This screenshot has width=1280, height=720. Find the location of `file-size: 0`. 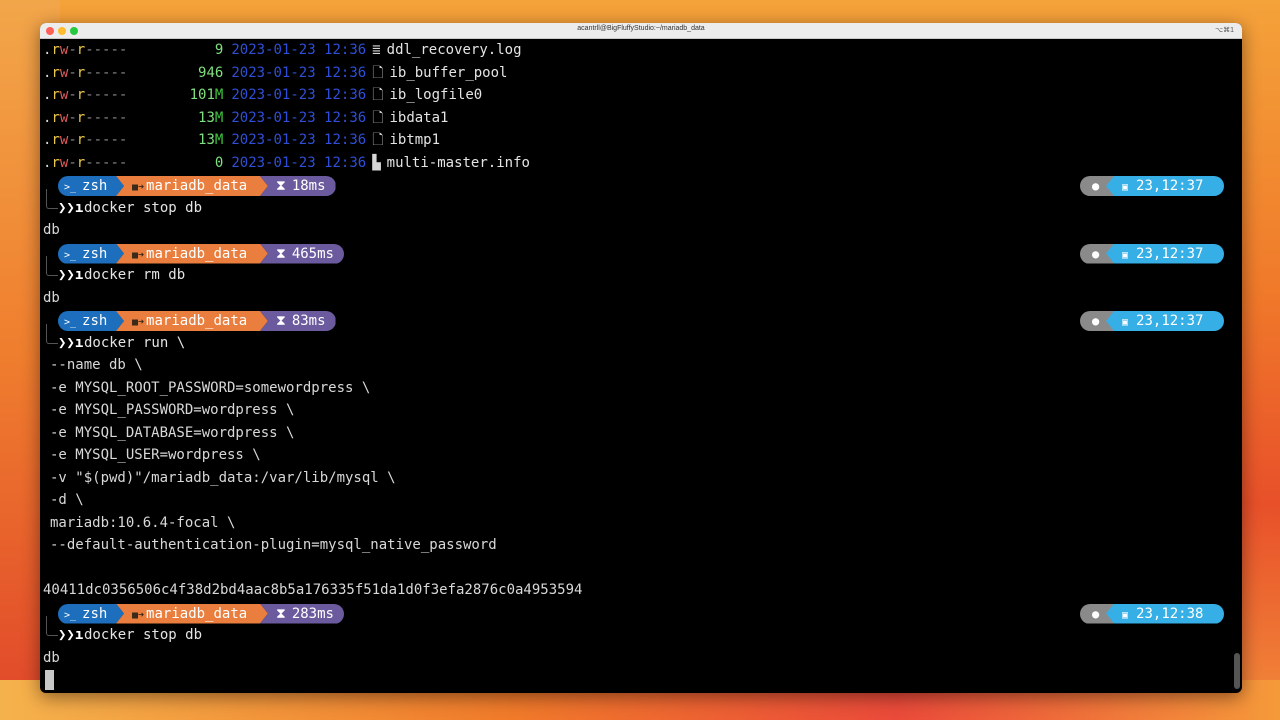

file-size: 0 is located at coordinates (219, 162).